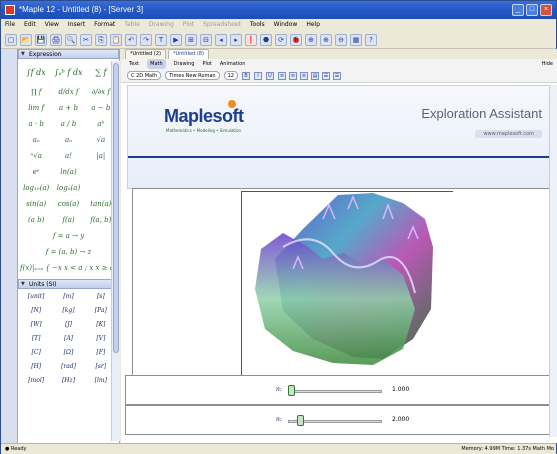  What do you see at coordinates (313, 25) in the screenshot?
I see `menu-help: Help` at bounding box center [313, 25].